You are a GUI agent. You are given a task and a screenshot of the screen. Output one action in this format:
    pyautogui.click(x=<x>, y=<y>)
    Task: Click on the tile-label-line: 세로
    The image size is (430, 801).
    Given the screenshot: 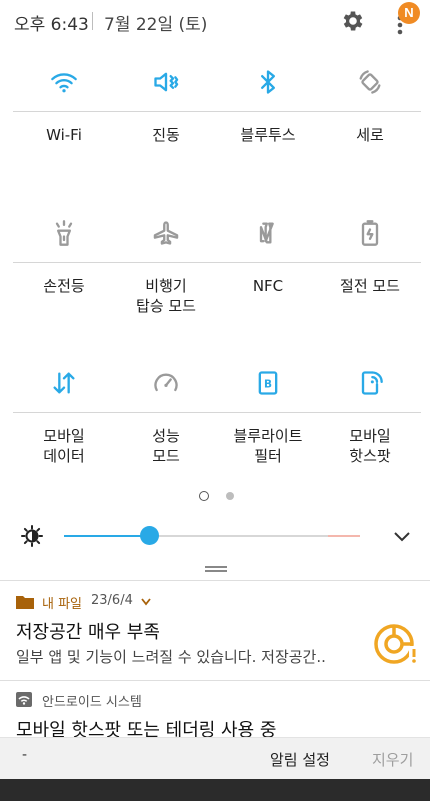 What is the action you would take?
    pyautogui.click(x=370, y=135)
    